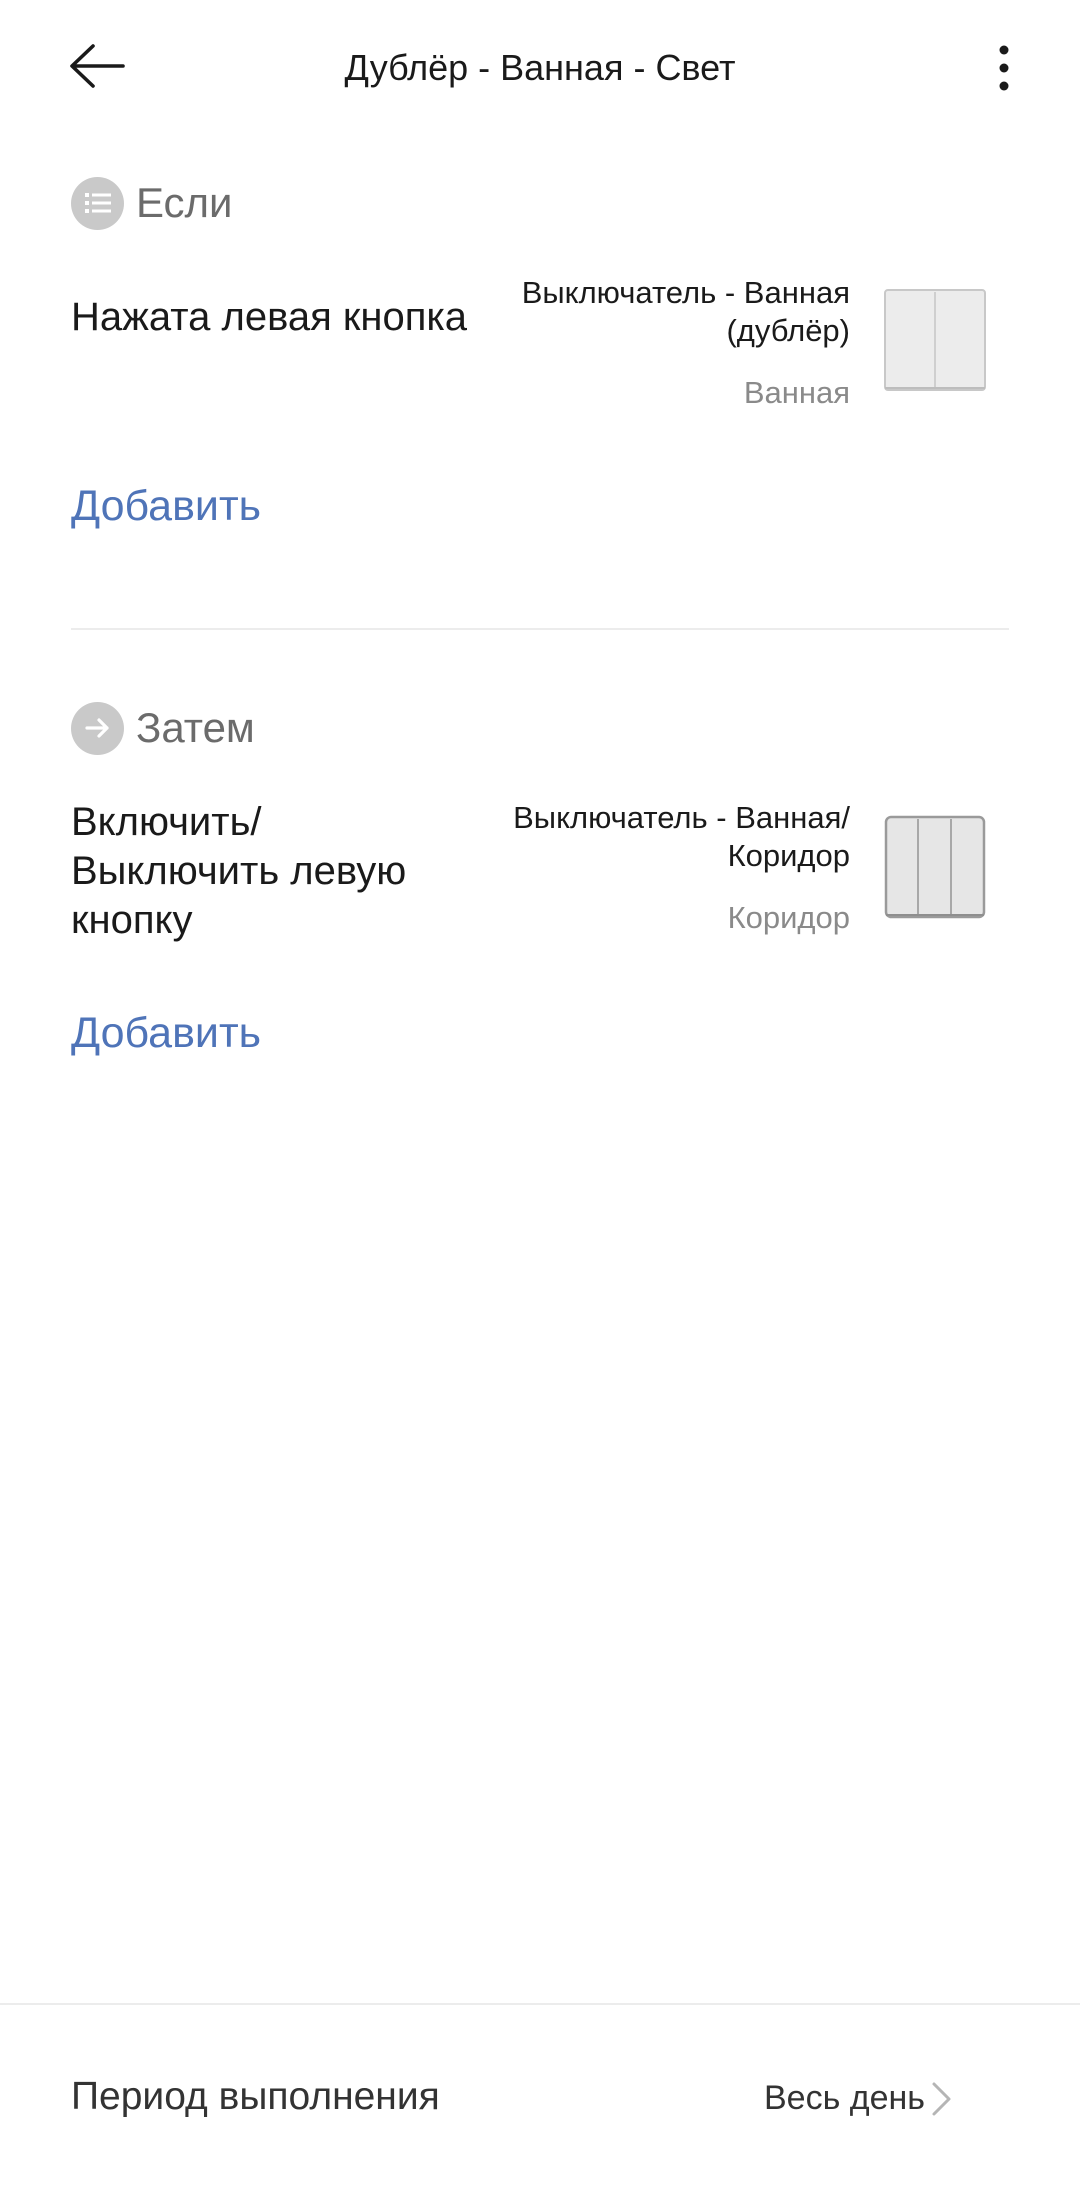 This screenshot has width=1080, height=2186. Describe the element at coordinates (166, 1033) in the screenshot. I see `add-action-button: Добавить` at that location.